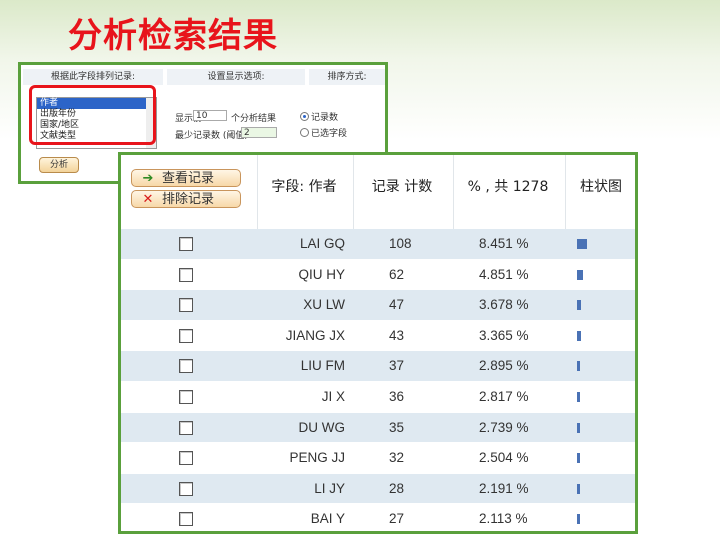 Image resolution: width=720 pixels, height=540 pixels. I want to click on record-count: 32, so click(397, 458).